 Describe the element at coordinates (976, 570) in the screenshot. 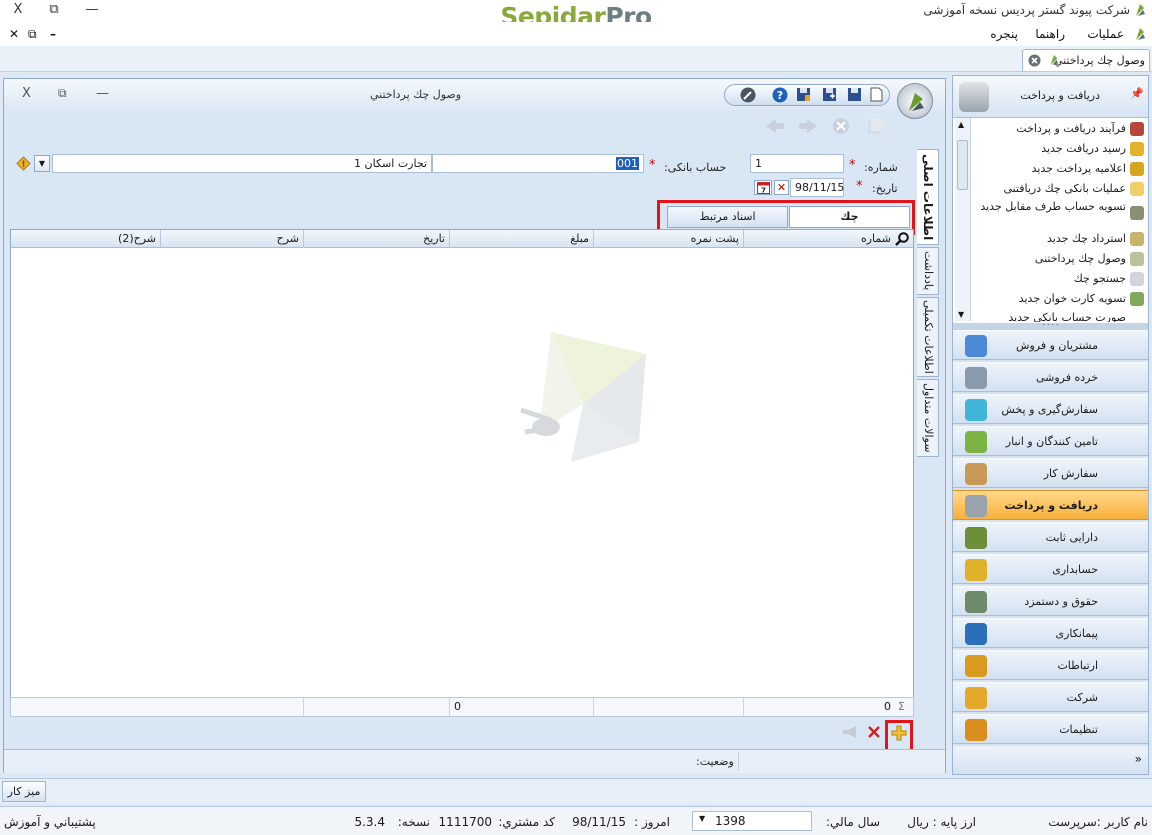

I see `accounting-icon` at that location.